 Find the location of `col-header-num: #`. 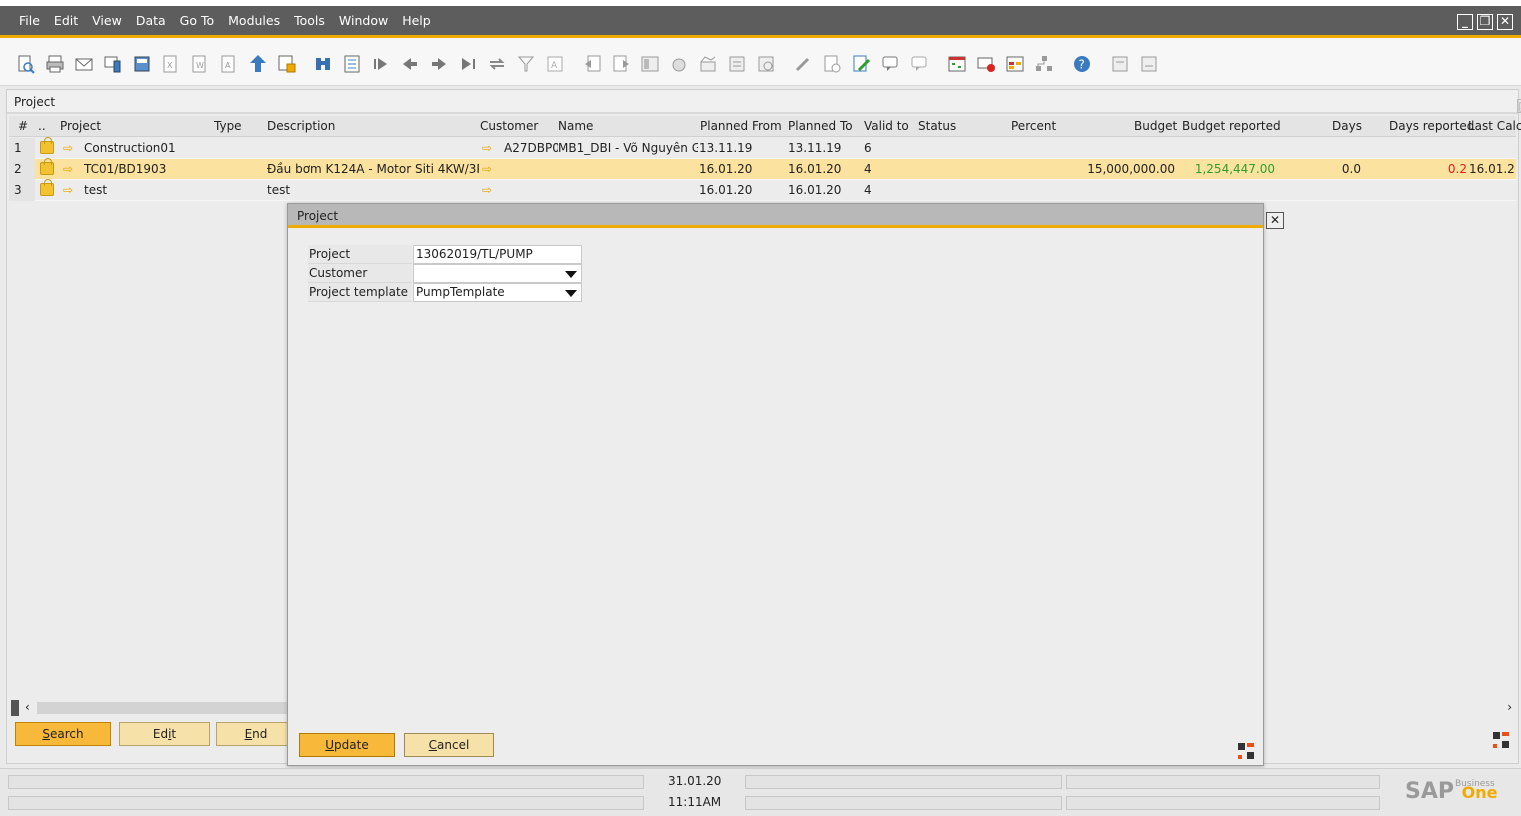

col-header-num: # is located at coordinates (23, 126).